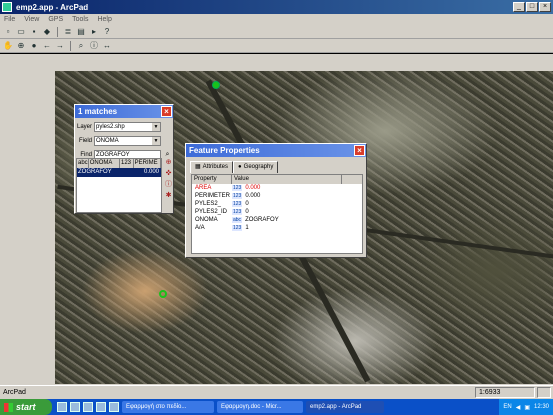  Describe the element at coordinates (107, 46) in the screenshot. I see `measure-icon: ↔` at that location.